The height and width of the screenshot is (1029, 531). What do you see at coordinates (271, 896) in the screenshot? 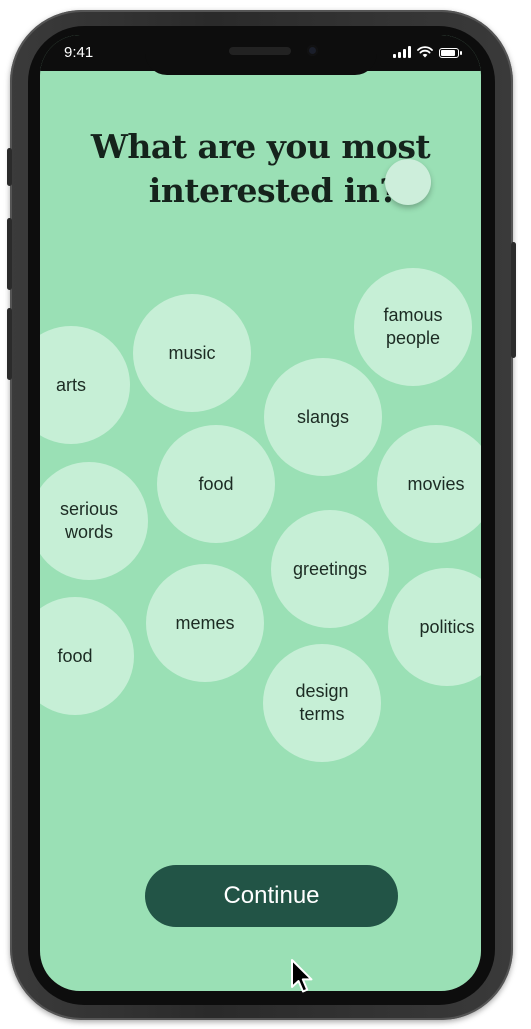
I see `continue-button: Continue` at bounding box center [271, 896].